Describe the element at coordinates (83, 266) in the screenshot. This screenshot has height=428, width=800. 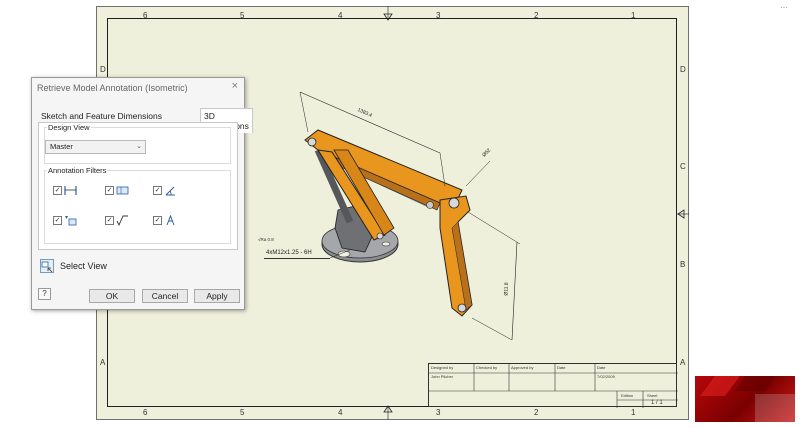
I see `select-view-label: Select View` at that location.